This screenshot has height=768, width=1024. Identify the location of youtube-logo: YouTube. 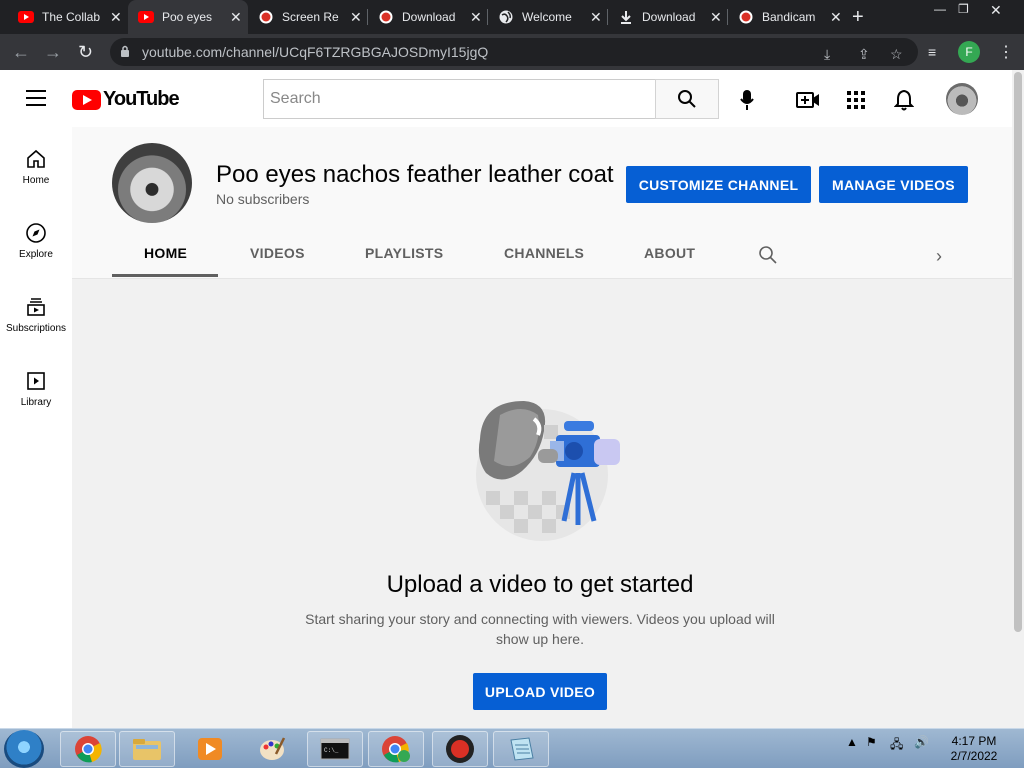
(126, 99).